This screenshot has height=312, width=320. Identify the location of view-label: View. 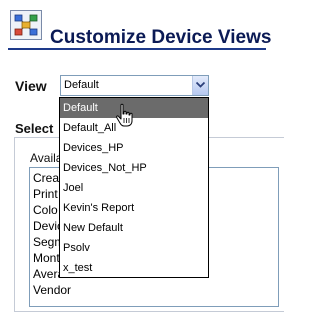
(31, 86).